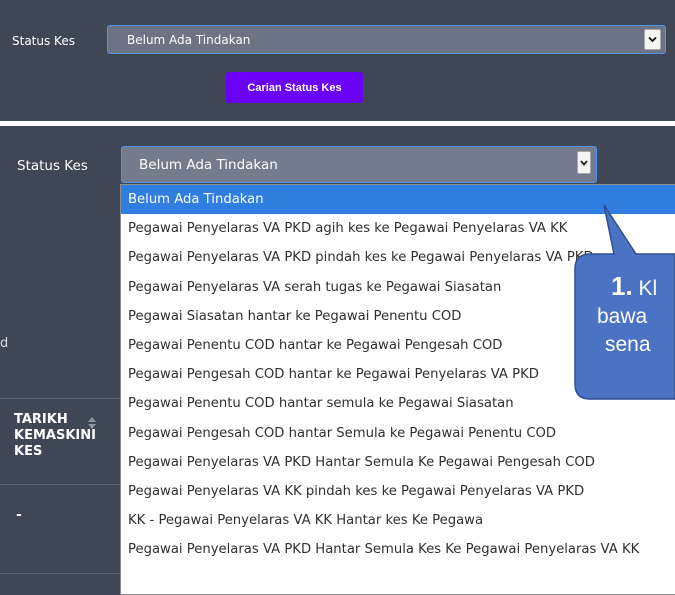 The height and width of the screenshot is (595, 675). I want to click on callout-number: 1., so click(622, 286).